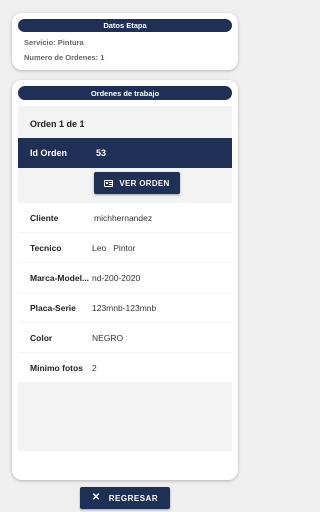 This screenshot has width=320, height=512. I want to click on detail-label: Cliente, so click(44, 217).